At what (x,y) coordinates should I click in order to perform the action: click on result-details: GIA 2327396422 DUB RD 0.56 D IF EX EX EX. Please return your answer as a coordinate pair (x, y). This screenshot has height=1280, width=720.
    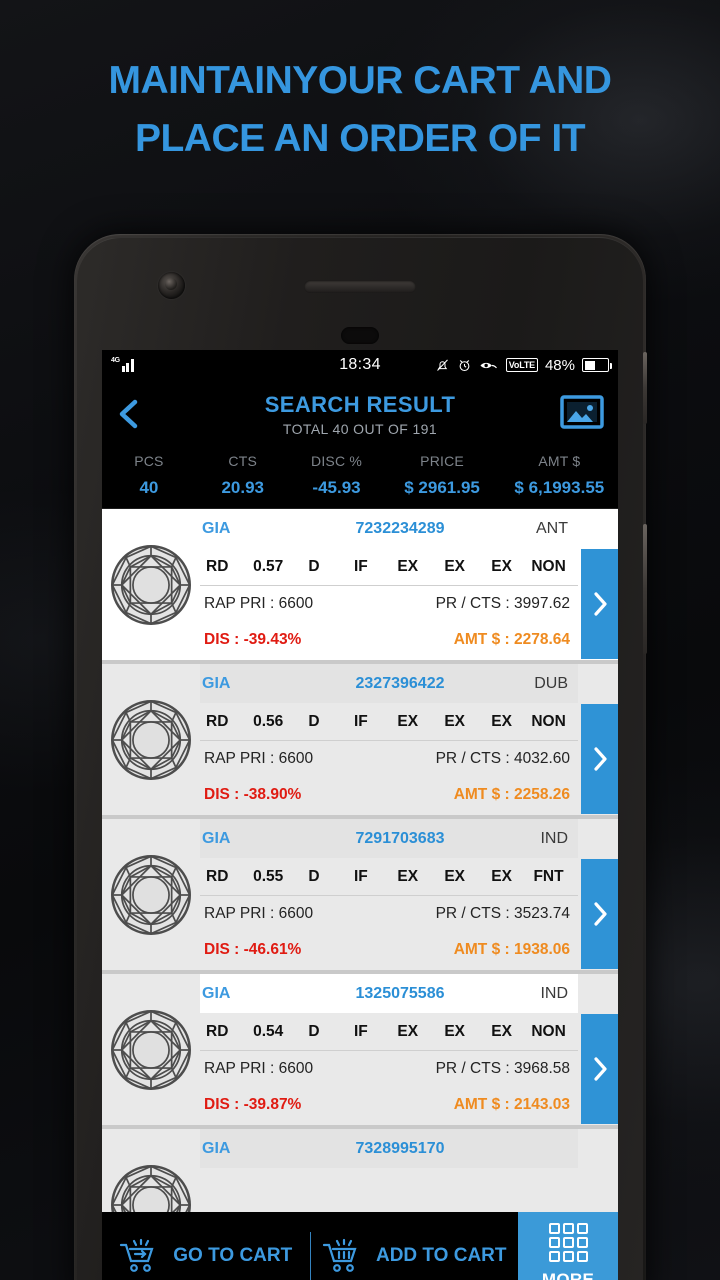
    Looking at the image, I should click on (409, 739).